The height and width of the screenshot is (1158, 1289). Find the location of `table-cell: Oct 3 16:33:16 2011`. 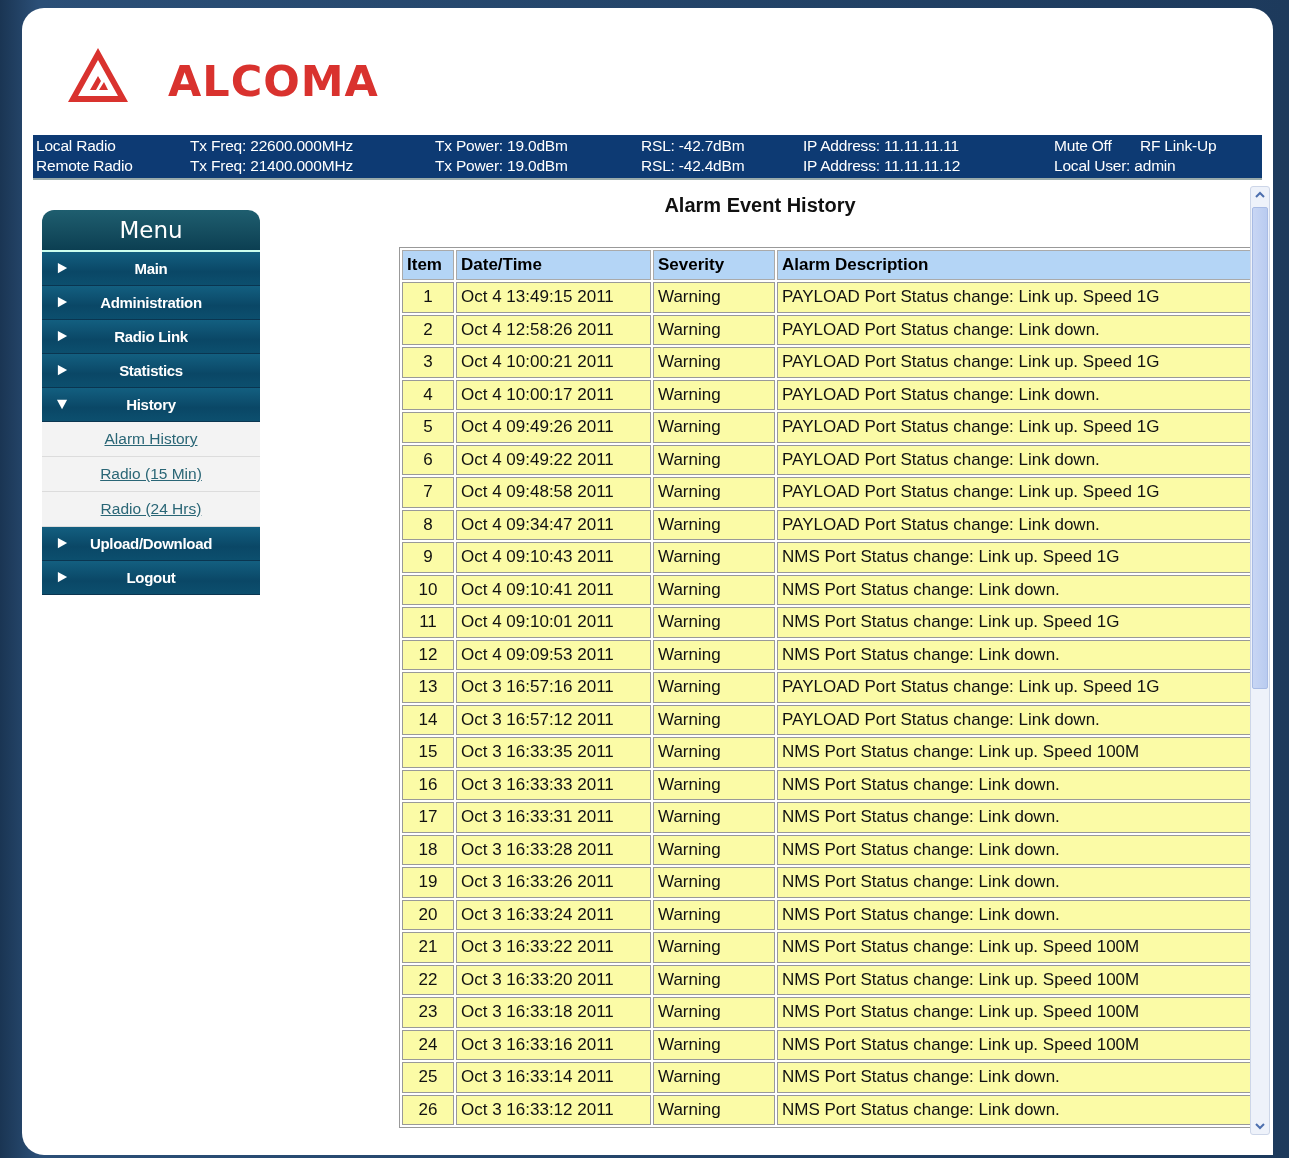

table-cell: Oct 3 16:33:16 2011 is located at coordinates (553, 1044).